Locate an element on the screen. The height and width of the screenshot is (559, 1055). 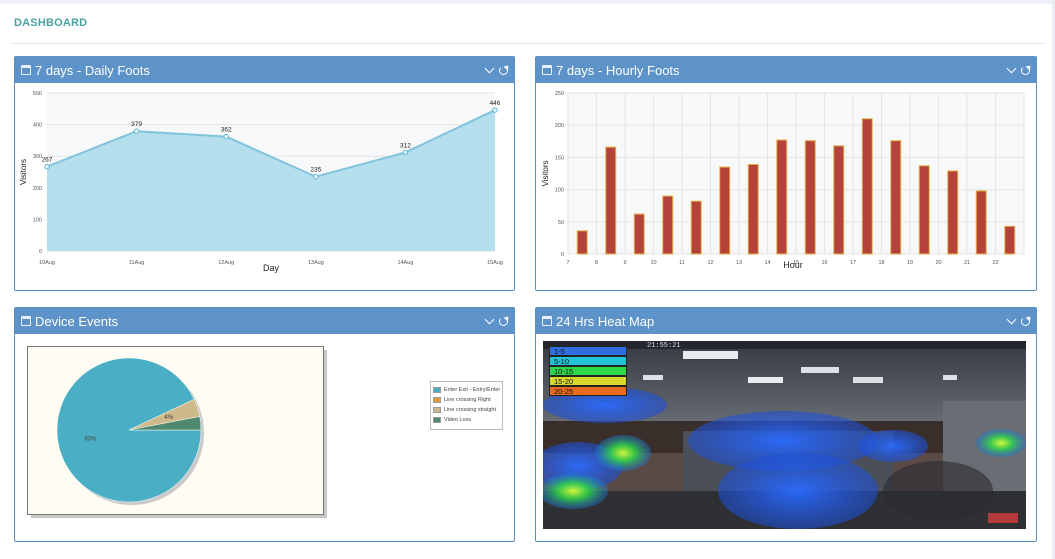
x-tick-label: 17 is located at coordinates (853, 263).